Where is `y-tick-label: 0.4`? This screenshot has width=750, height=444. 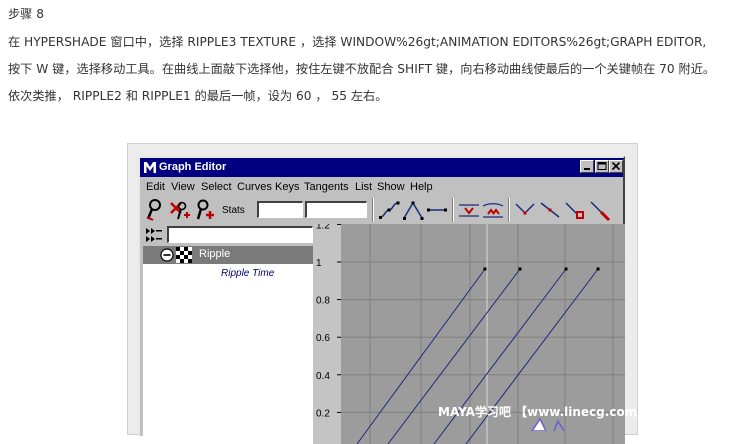 y-tick-label: 0.4 is located at coordinates (323, 376).